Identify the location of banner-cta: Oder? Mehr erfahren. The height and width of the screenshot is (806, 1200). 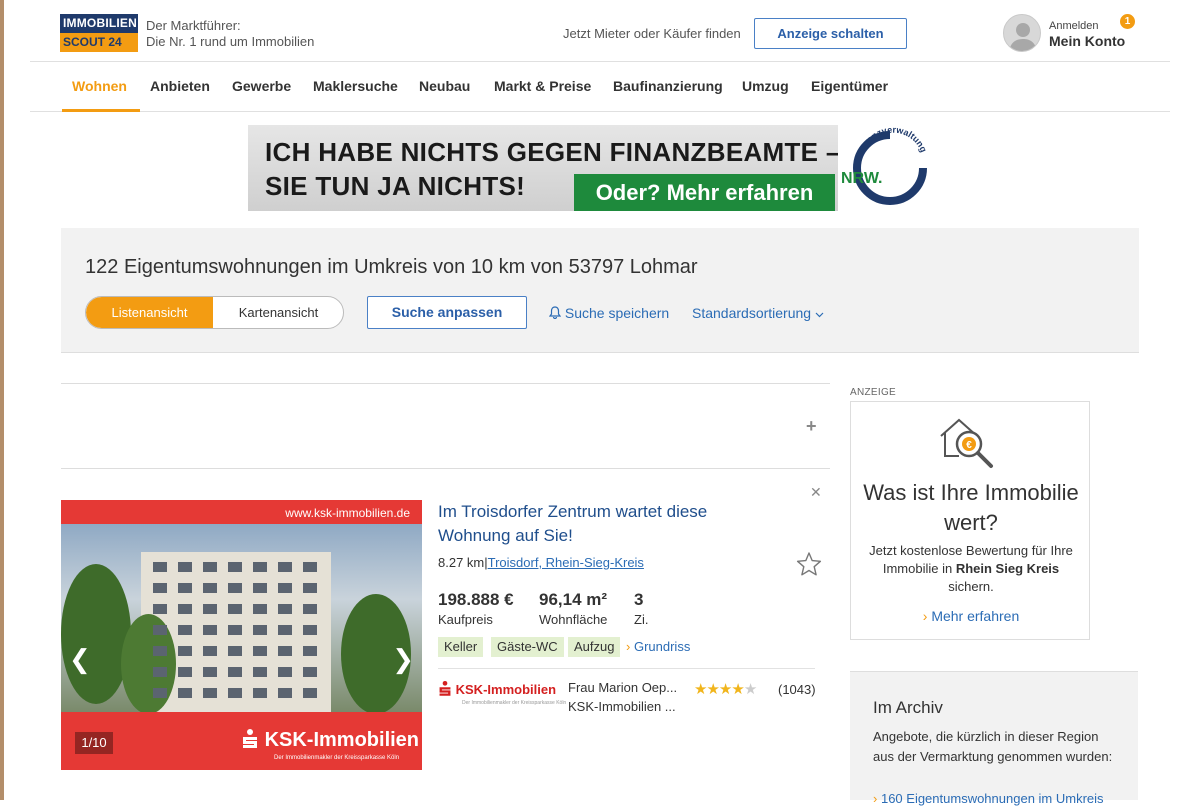
(704, 192).